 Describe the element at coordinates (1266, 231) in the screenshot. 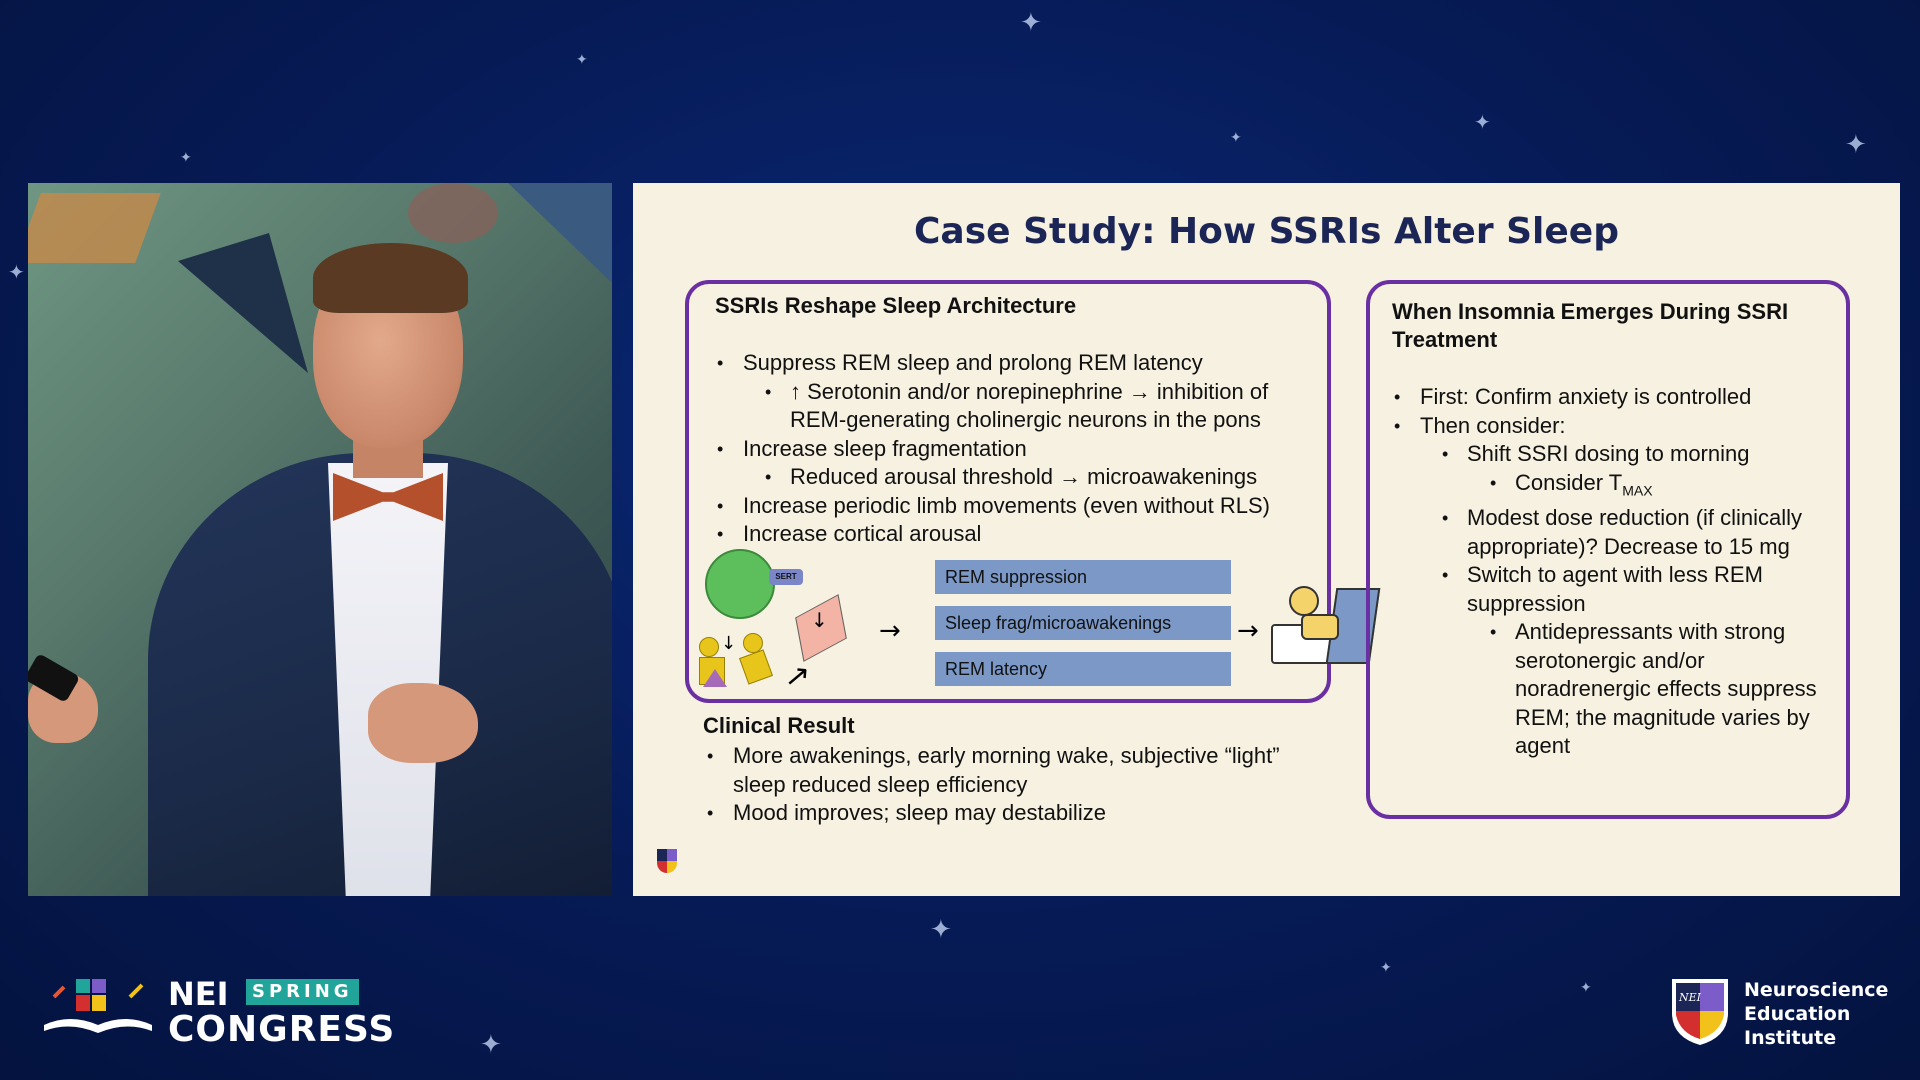

I see `slide-title: Case Study: How SSRIs Alter Sleep` at that location.